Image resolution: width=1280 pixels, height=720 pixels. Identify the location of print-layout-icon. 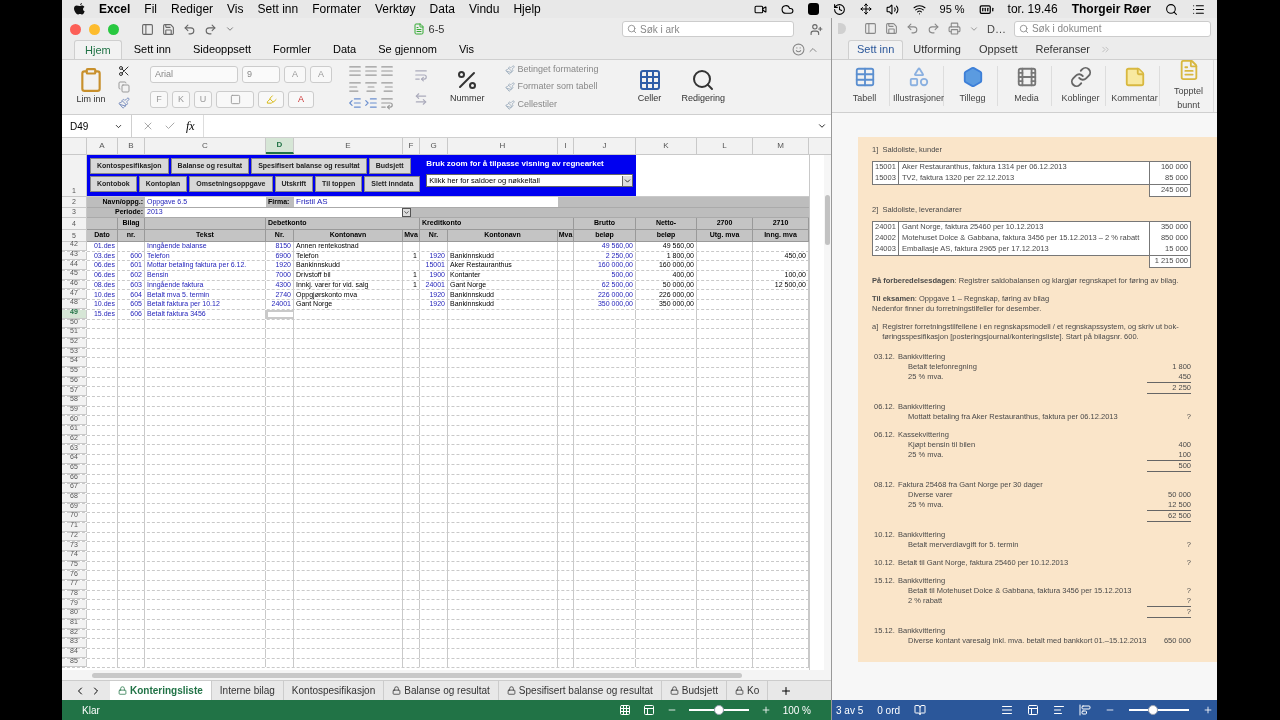
(1007, 710).